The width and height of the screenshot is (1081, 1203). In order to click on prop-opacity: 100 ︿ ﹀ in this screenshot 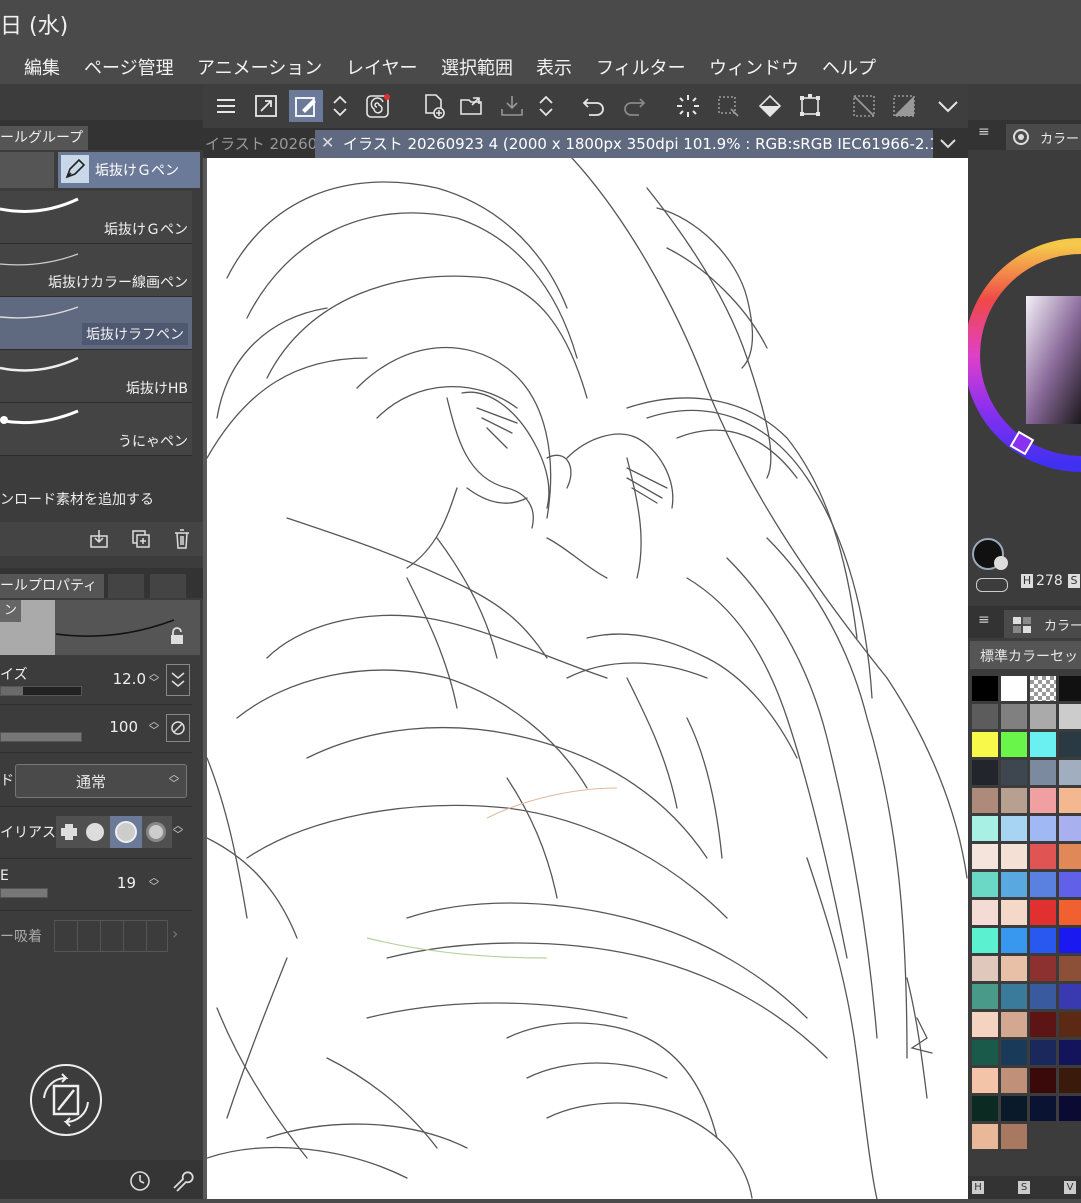, I will do `click(96, 730)`.